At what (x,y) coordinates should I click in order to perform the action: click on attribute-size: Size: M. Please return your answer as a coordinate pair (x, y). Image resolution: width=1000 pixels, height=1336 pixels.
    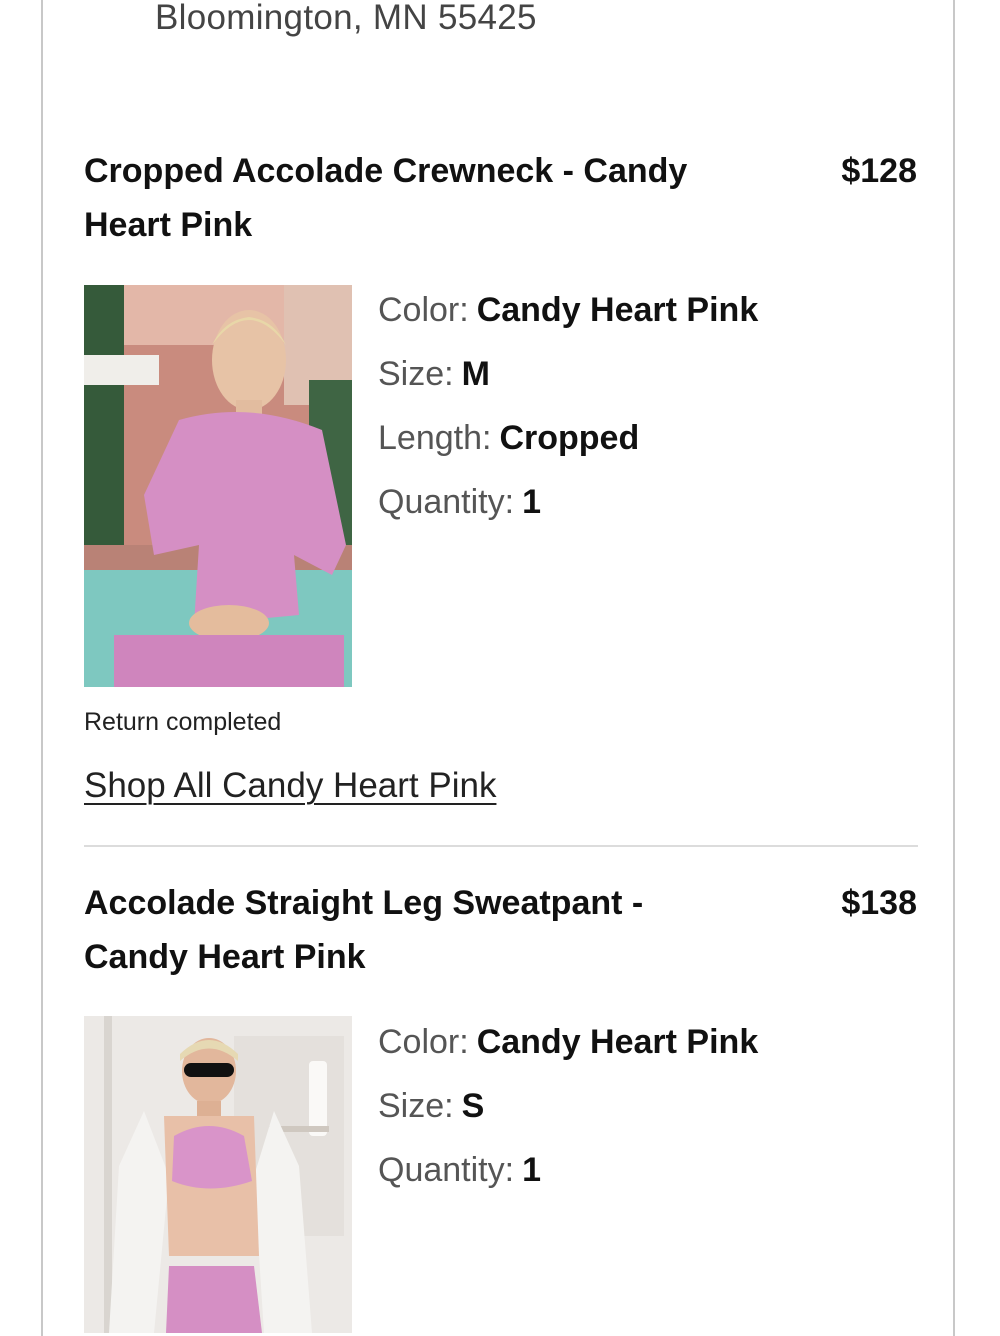
    Looking at the image, I should click on (568, 374).